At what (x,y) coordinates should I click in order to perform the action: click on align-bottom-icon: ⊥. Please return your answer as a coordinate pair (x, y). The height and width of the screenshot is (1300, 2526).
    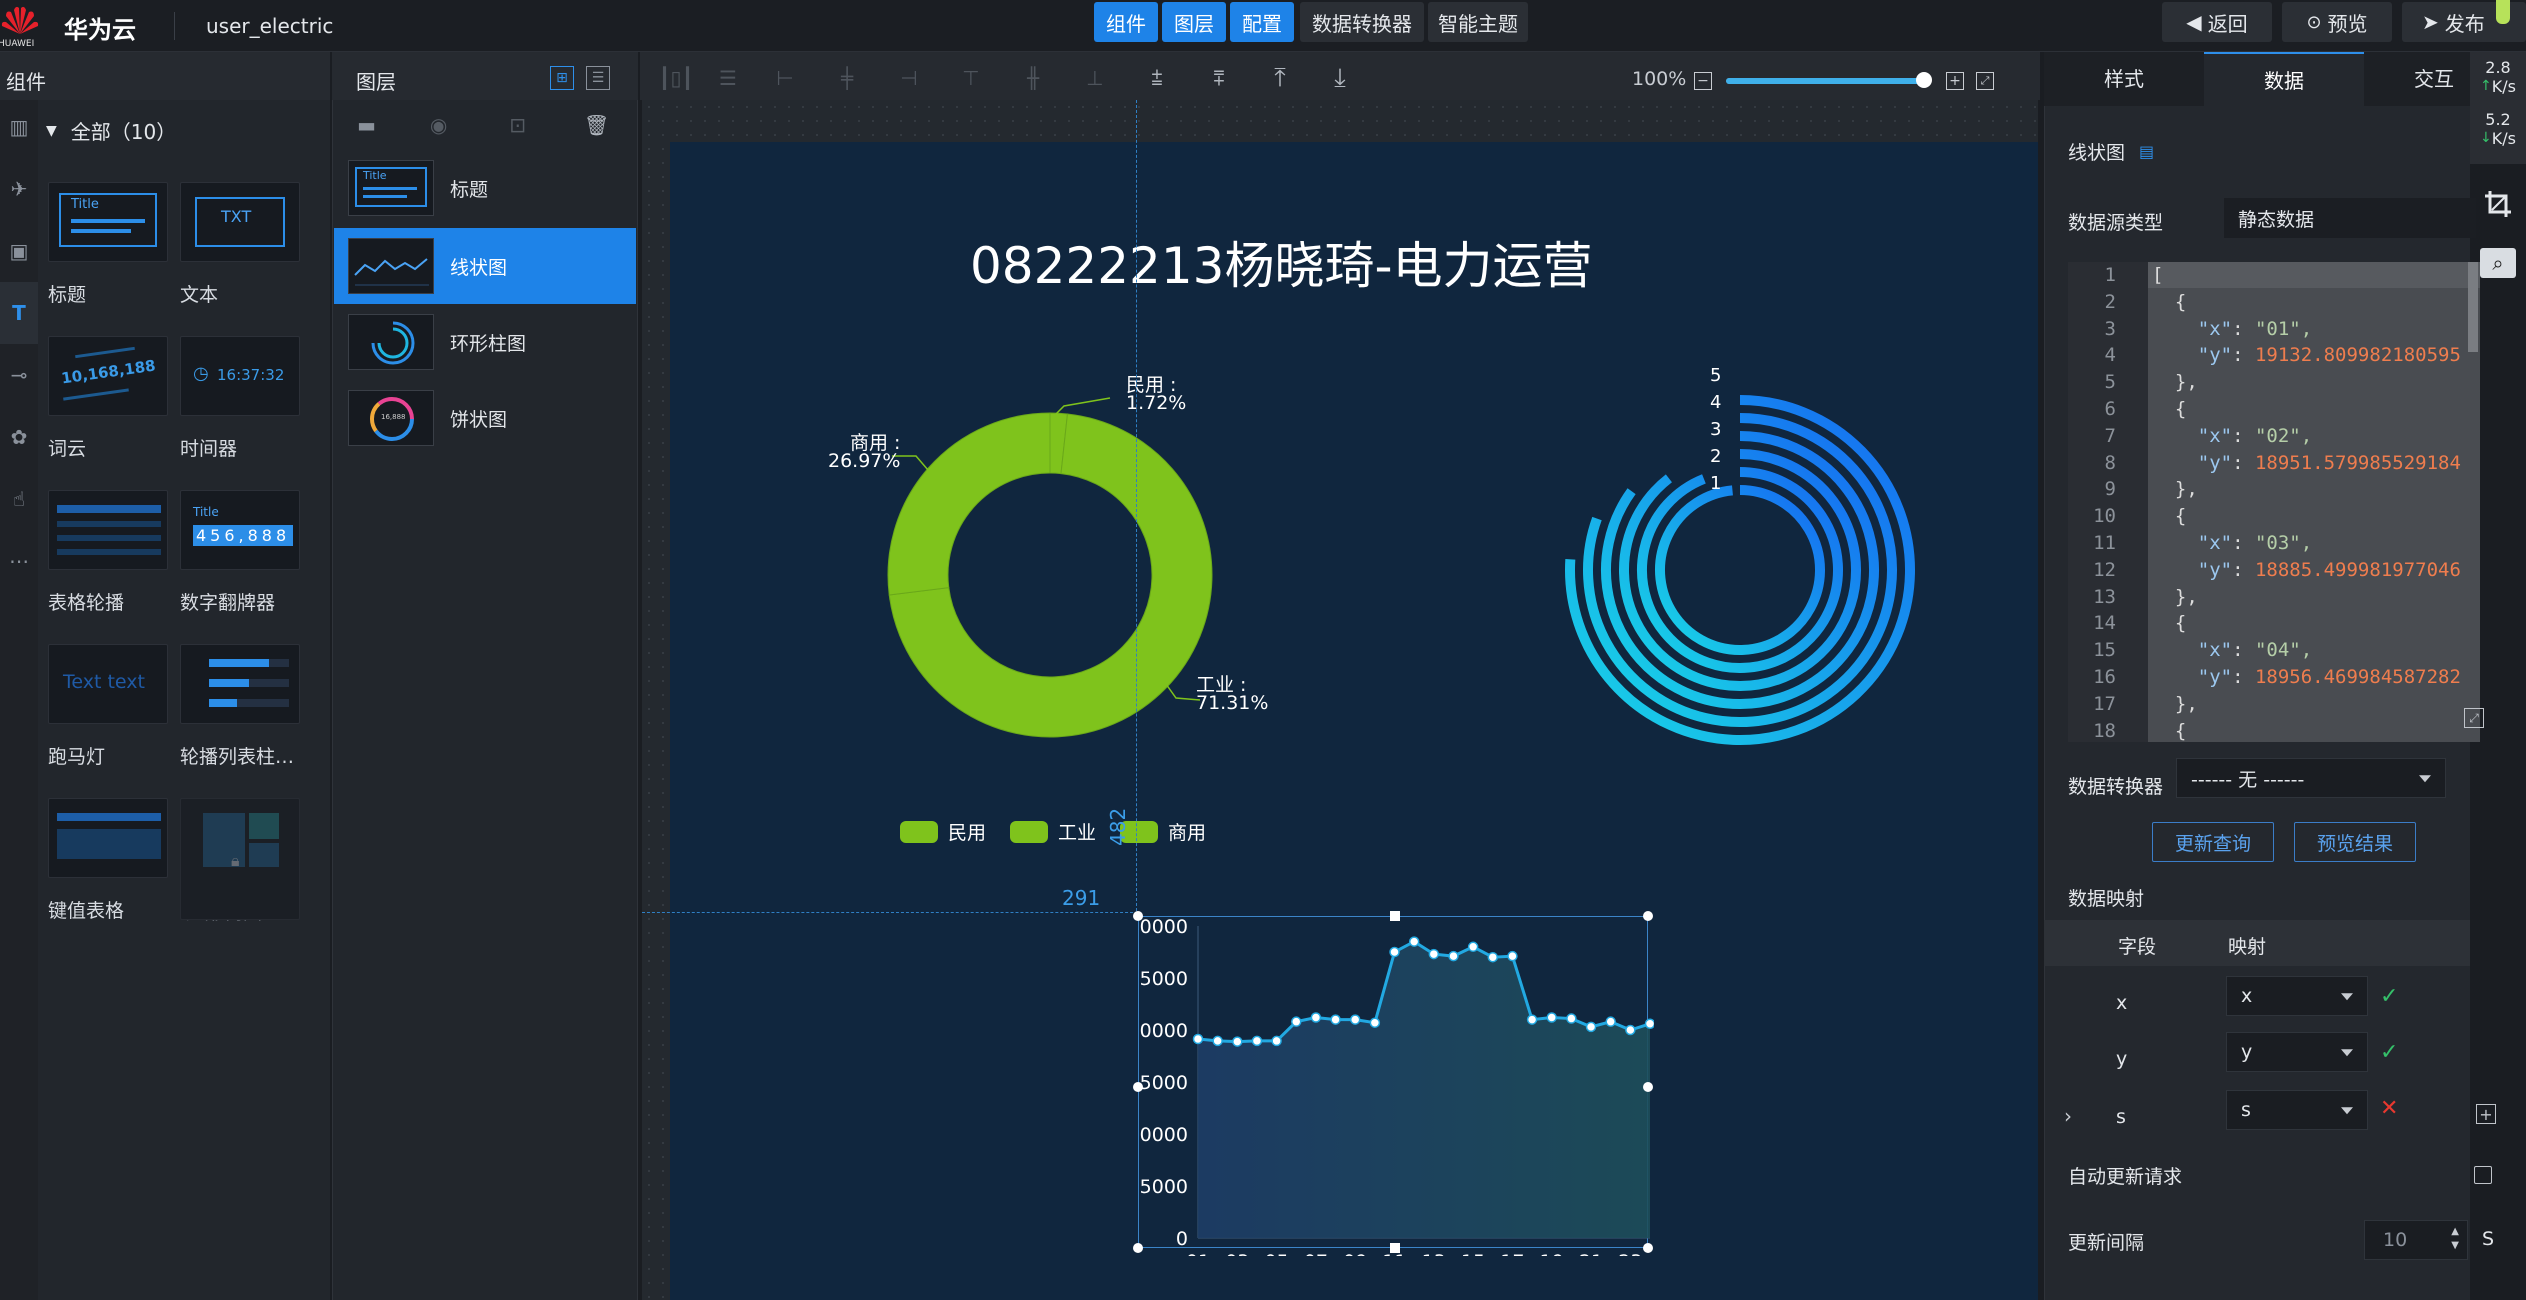
    Looking at the image, I should click on (1095, 78).